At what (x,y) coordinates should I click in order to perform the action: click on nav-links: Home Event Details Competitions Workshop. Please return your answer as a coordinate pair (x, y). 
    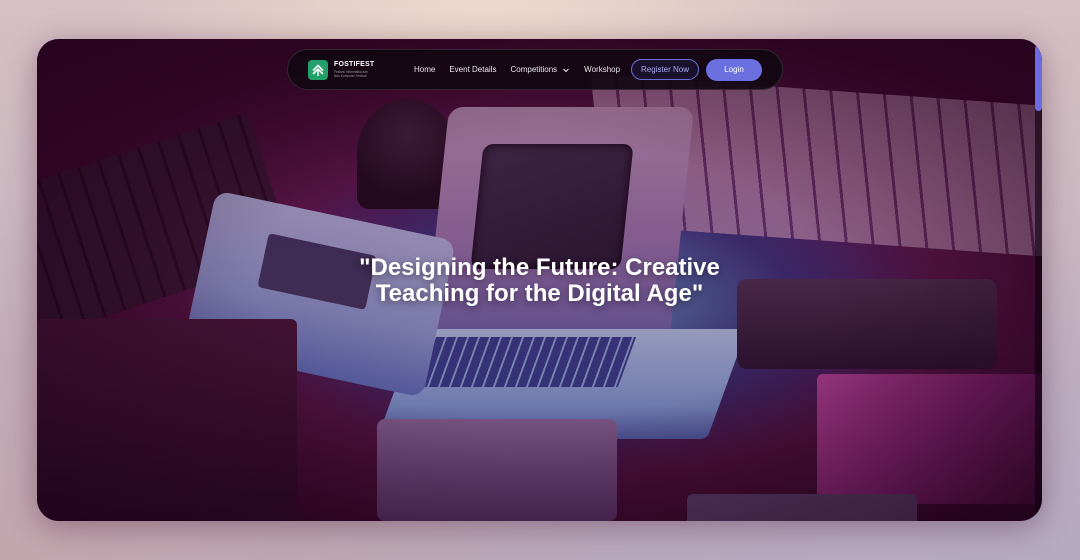
    Looking at the image, I should click on (517, 69).